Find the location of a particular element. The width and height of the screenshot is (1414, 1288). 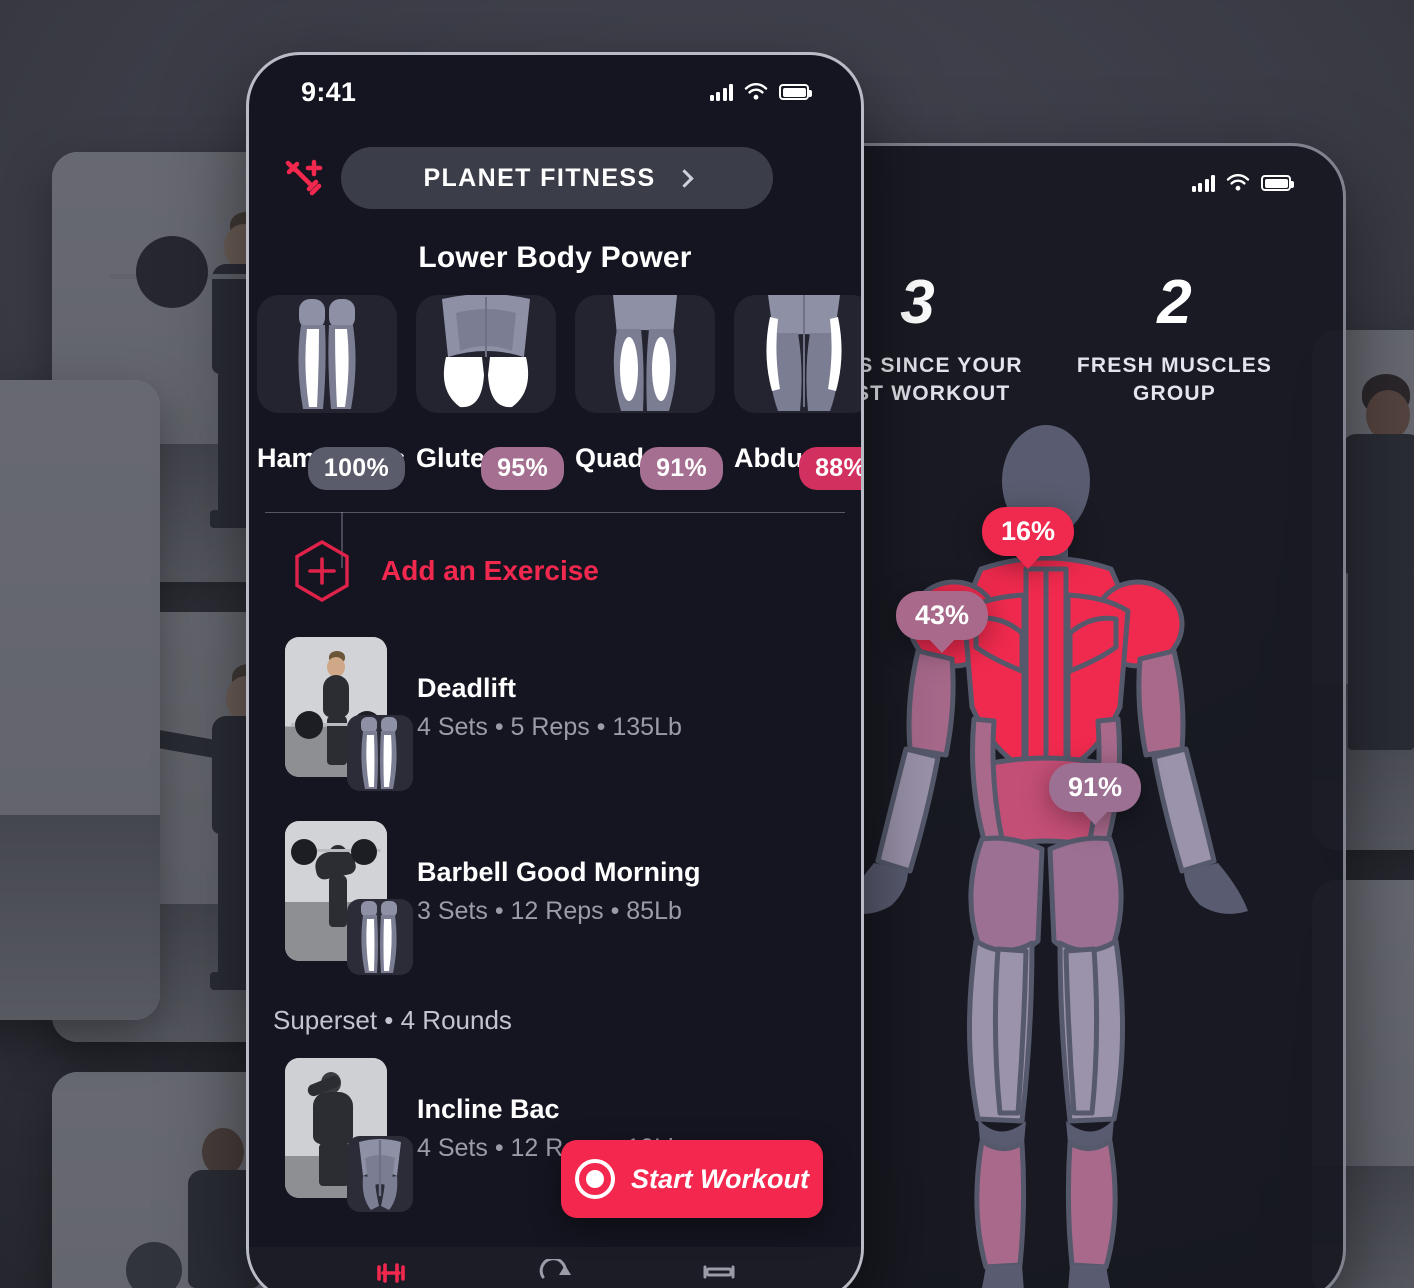

muscle-bubble-glutes: 91% is located at coordinates (1095, 787).